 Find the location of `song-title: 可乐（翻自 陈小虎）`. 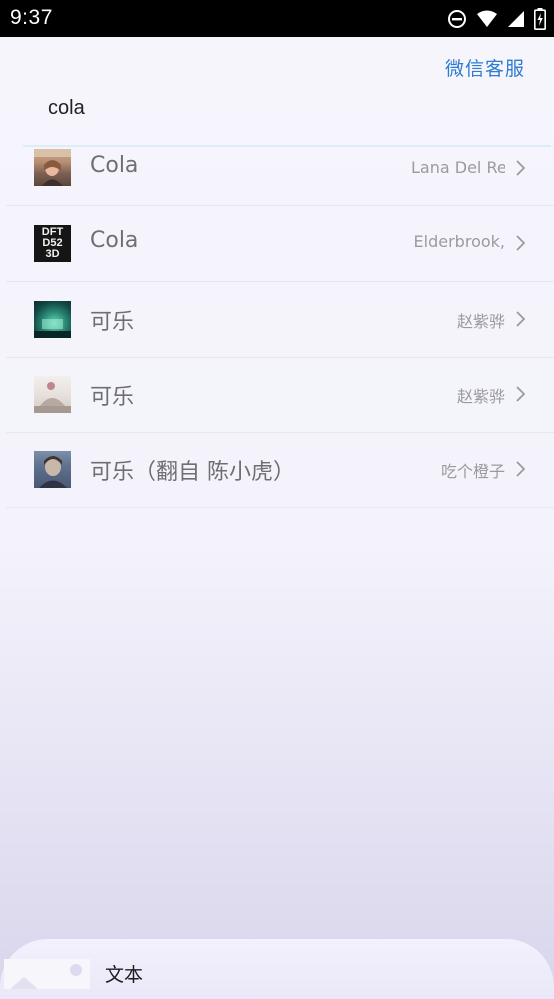

song-title: 可乐（翻自 陈小虎） is located at coordinates (192, 472).